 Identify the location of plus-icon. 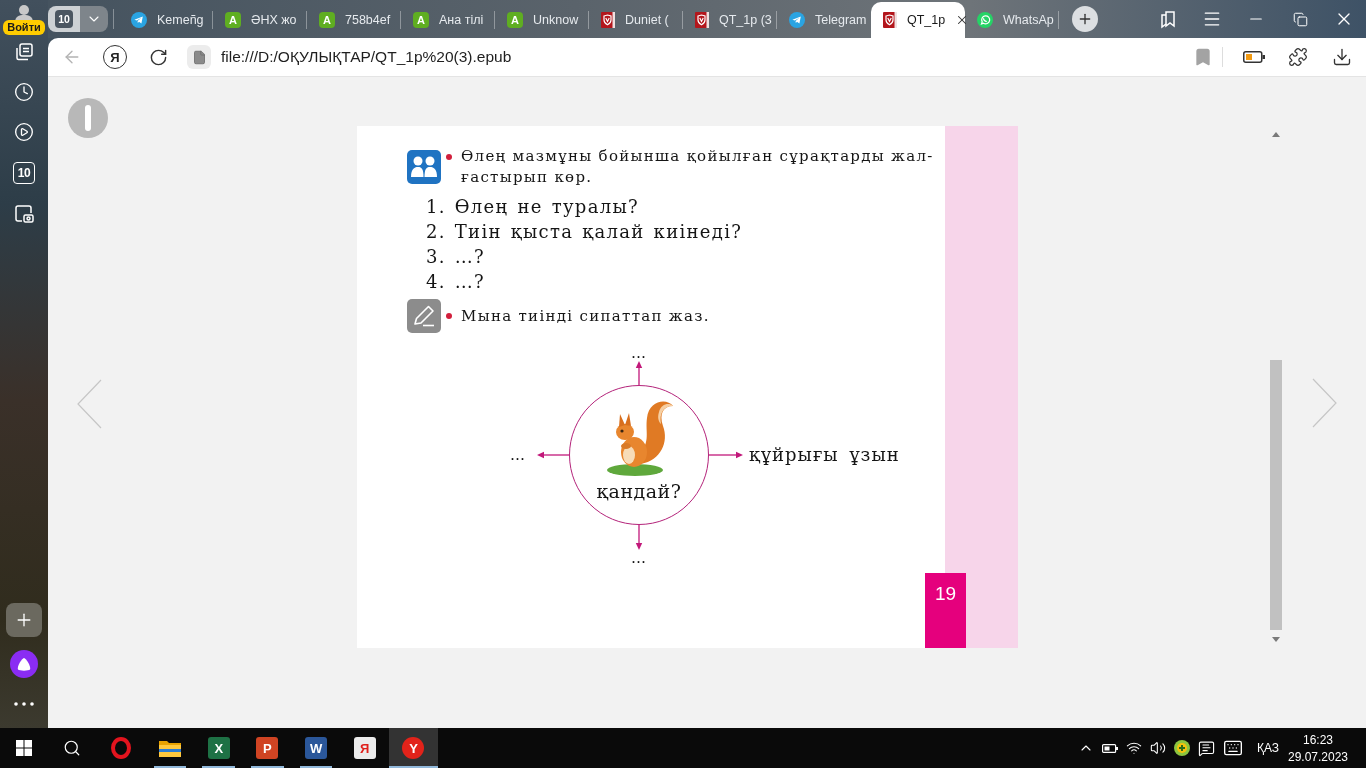
(1085, 19).